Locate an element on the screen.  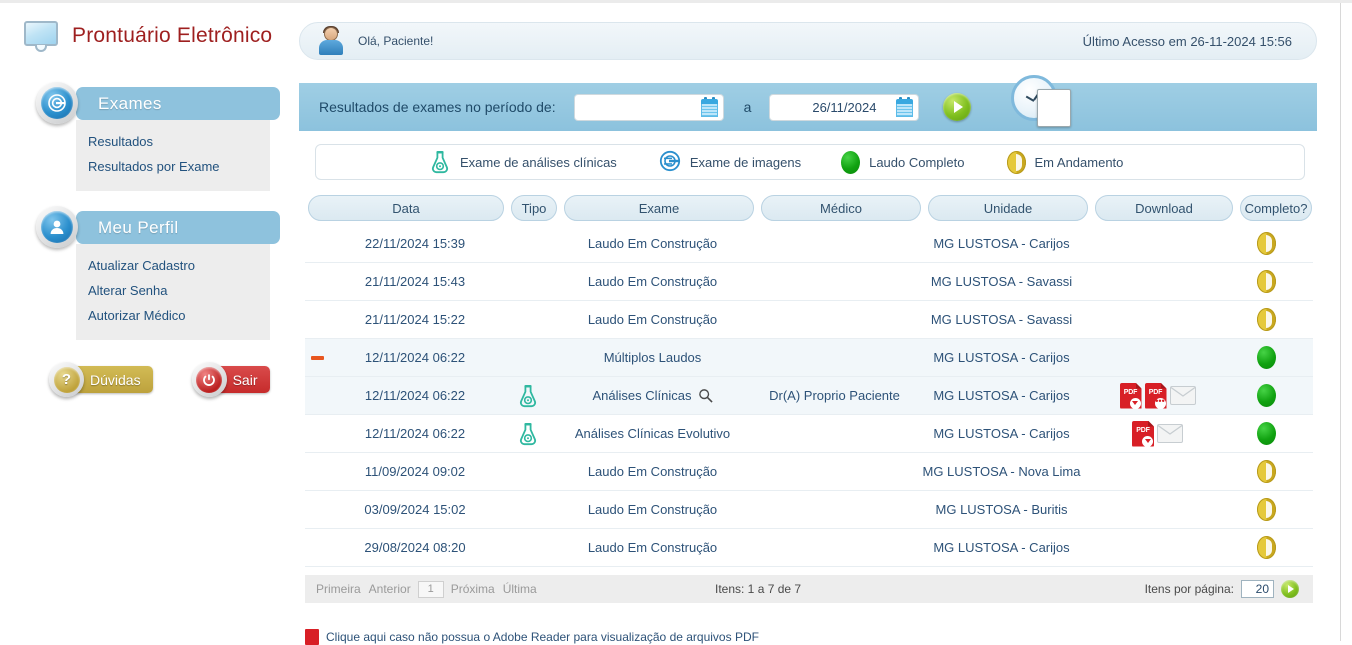
search-submit-button is located at coordinates (957, 107).